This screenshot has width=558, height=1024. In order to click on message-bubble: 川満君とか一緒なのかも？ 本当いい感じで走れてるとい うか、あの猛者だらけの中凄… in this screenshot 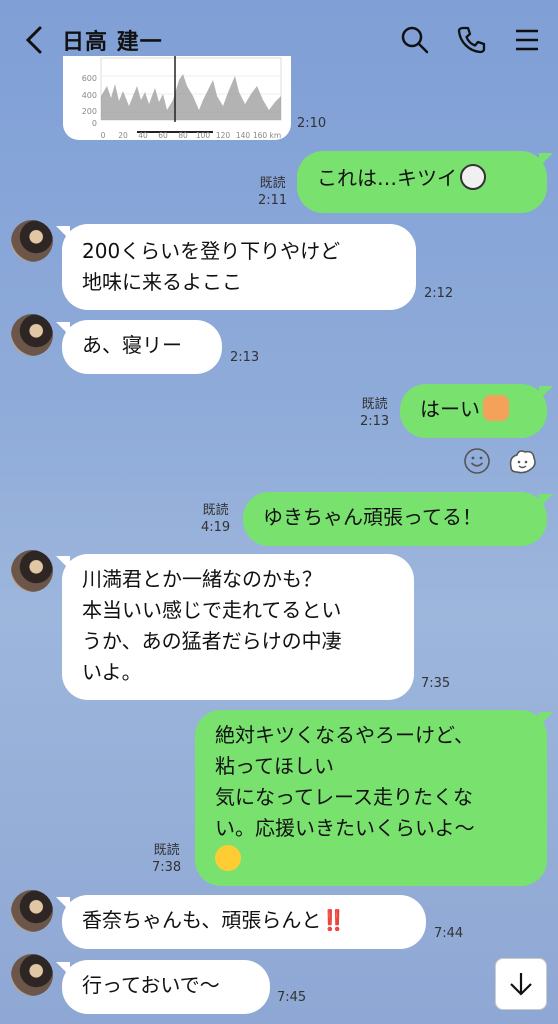, I will do `click(235, 627)`.